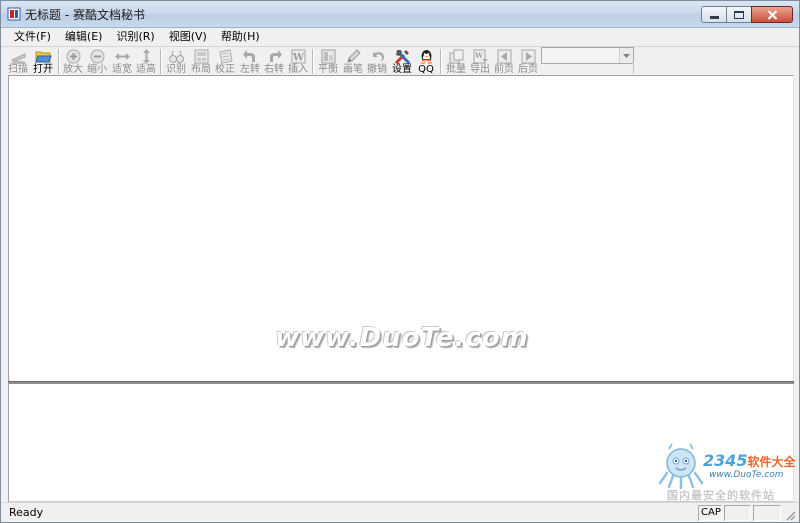 This screenshot has height=523, width=800. I want to click on recognize-button: 识别, so click(176, 61).